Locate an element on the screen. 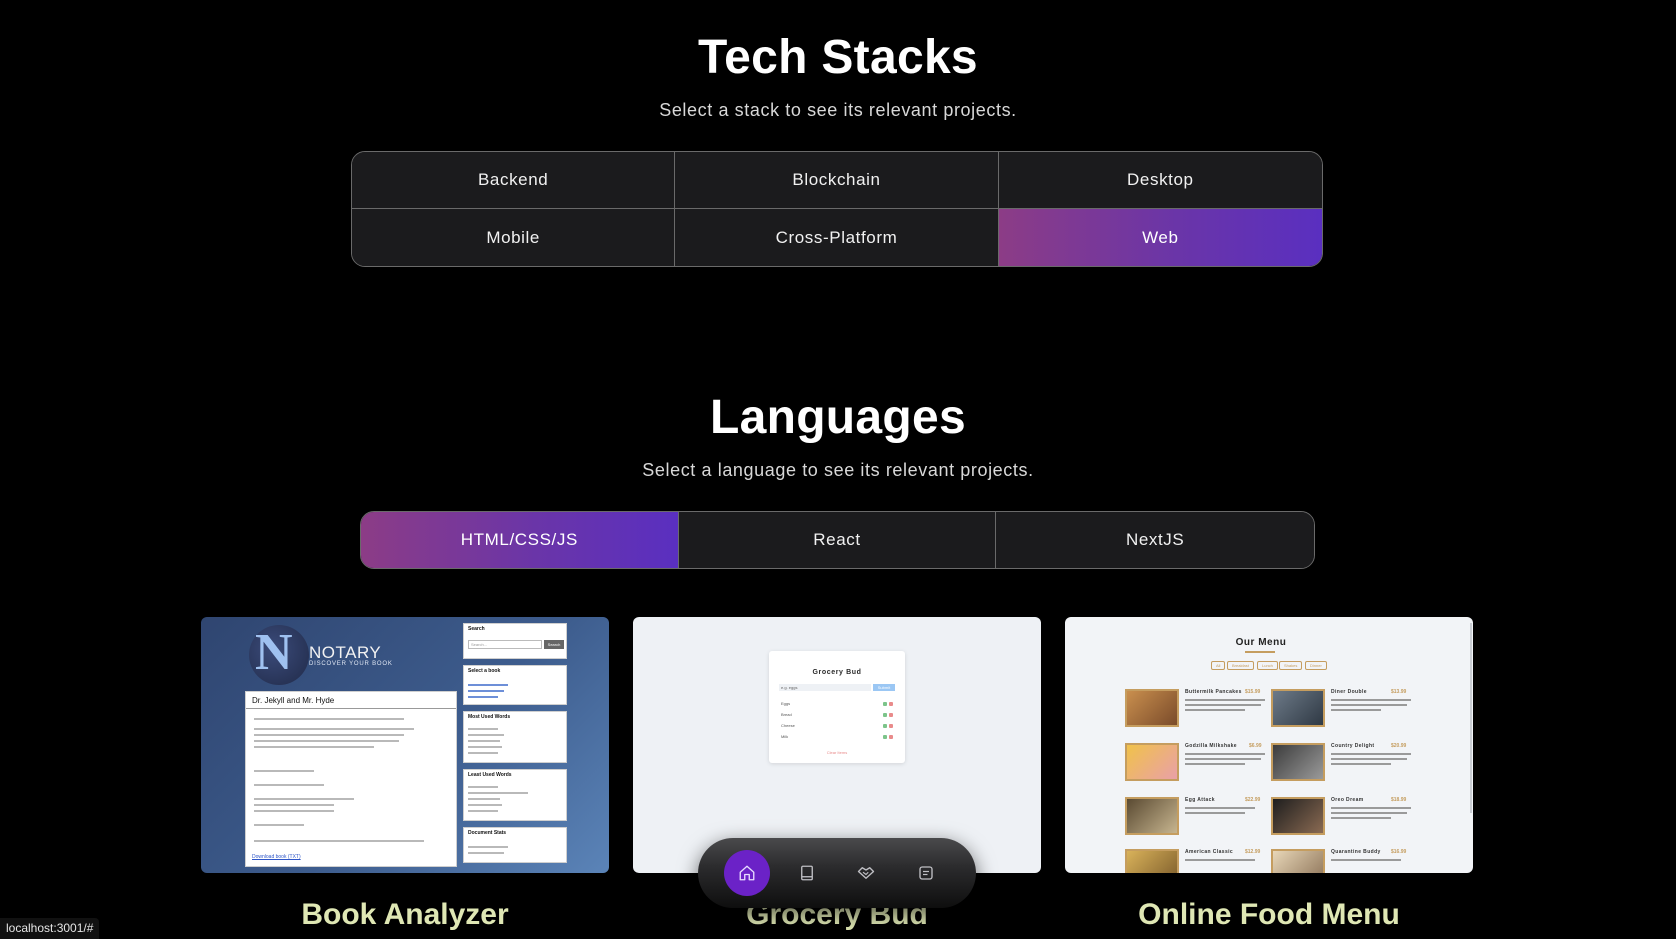  grocery-item: Bread is located at coordinates (786, 714).